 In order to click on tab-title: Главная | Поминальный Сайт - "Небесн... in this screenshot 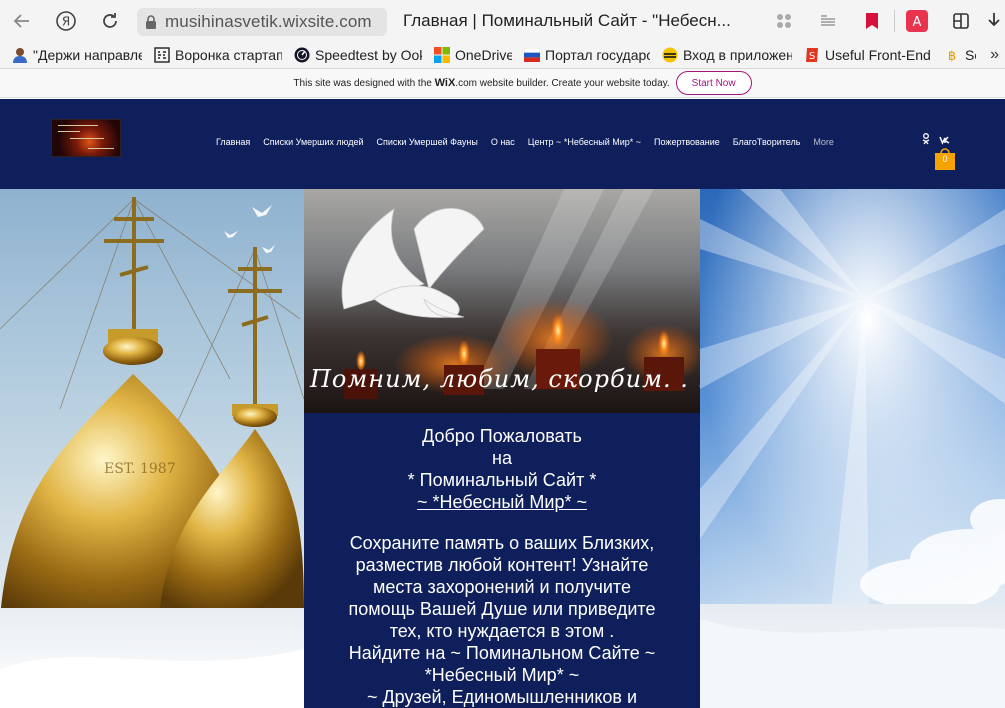, I will do `click(567, 20)`.